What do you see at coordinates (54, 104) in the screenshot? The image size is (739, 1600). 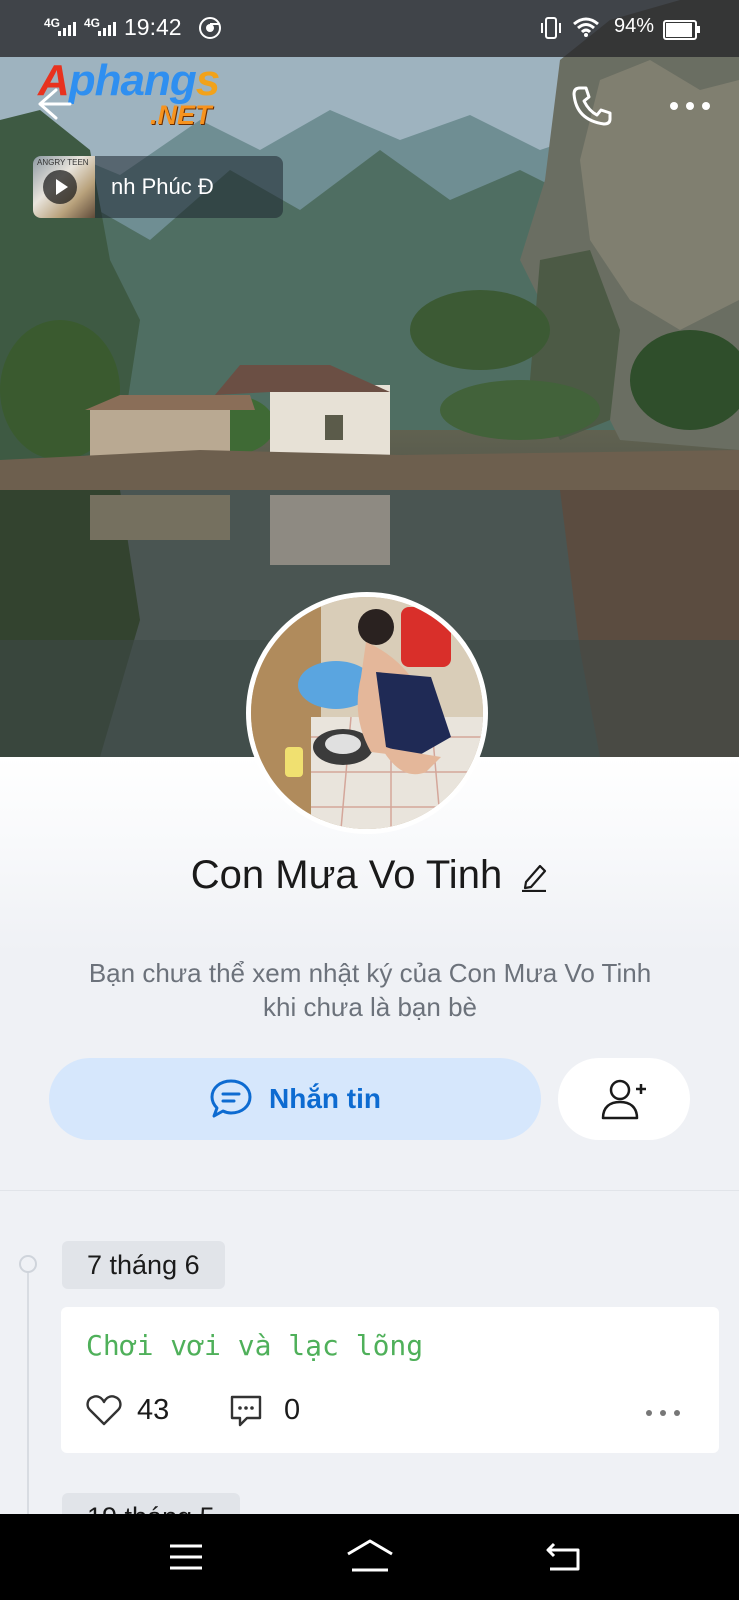 I see `back-arrow-icon` at bounding box center [54, 104].